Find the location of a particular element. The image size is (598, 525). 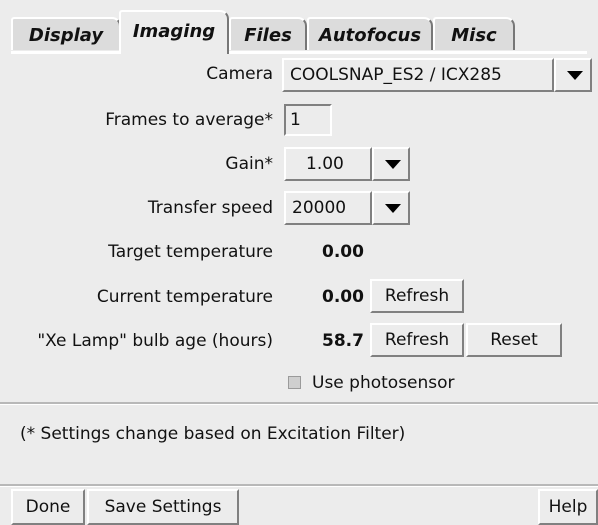

current-temp-value: 0.00 is located at coordinates (343, 297).